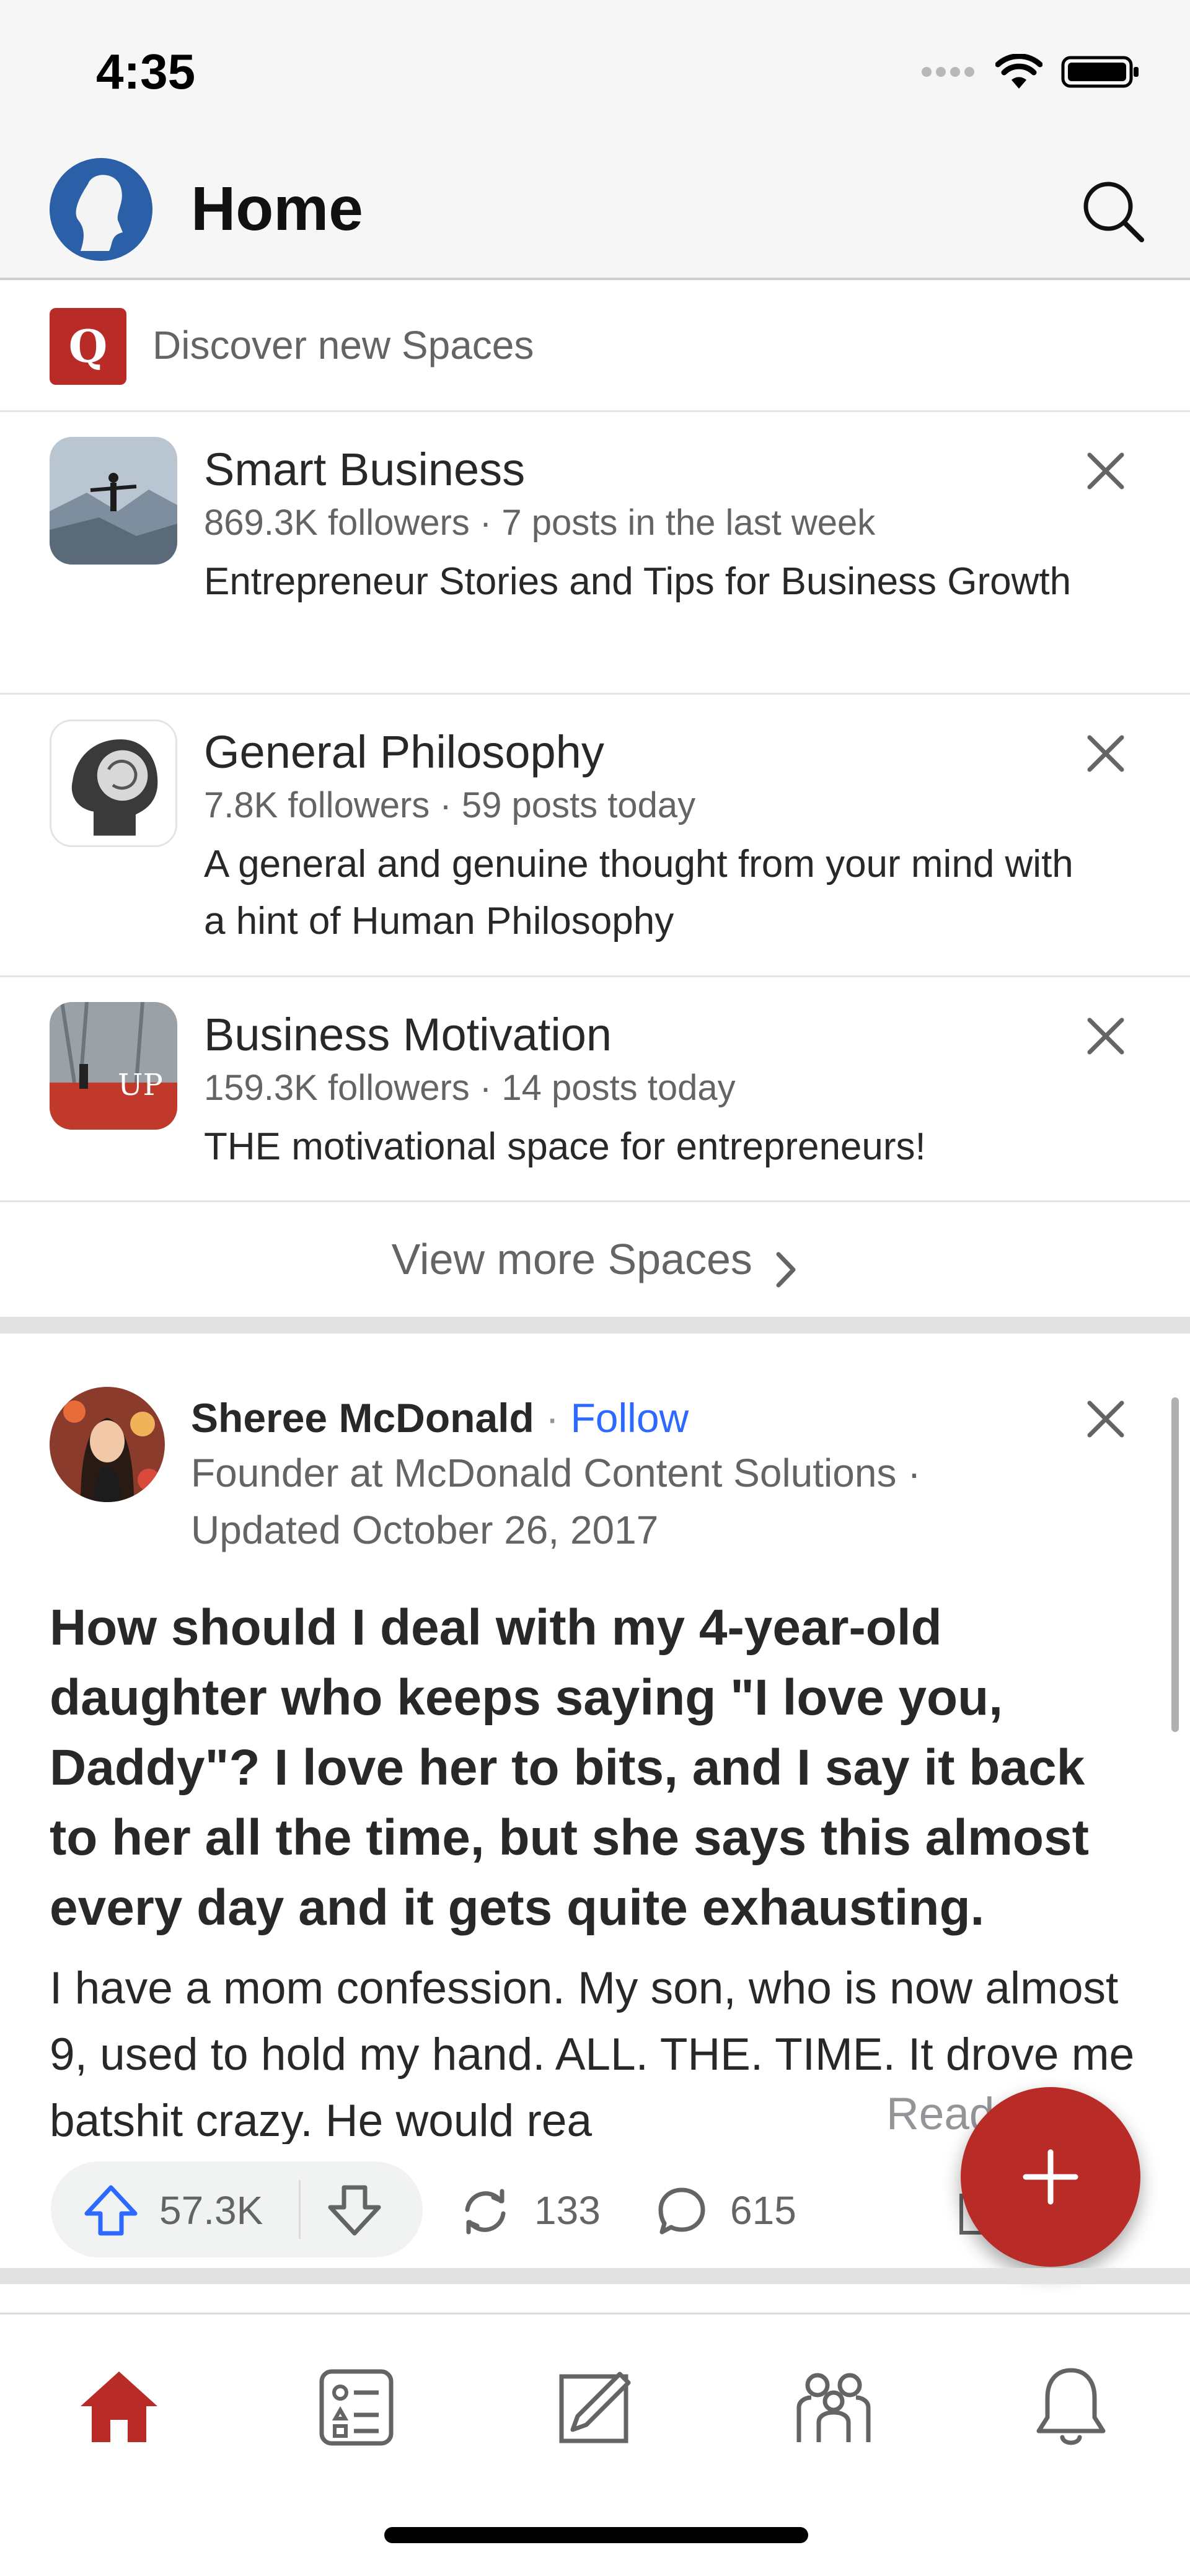  Describe the element at coordinates (111, 2212) in the screenshot. I see `upvote-icon` at that location.